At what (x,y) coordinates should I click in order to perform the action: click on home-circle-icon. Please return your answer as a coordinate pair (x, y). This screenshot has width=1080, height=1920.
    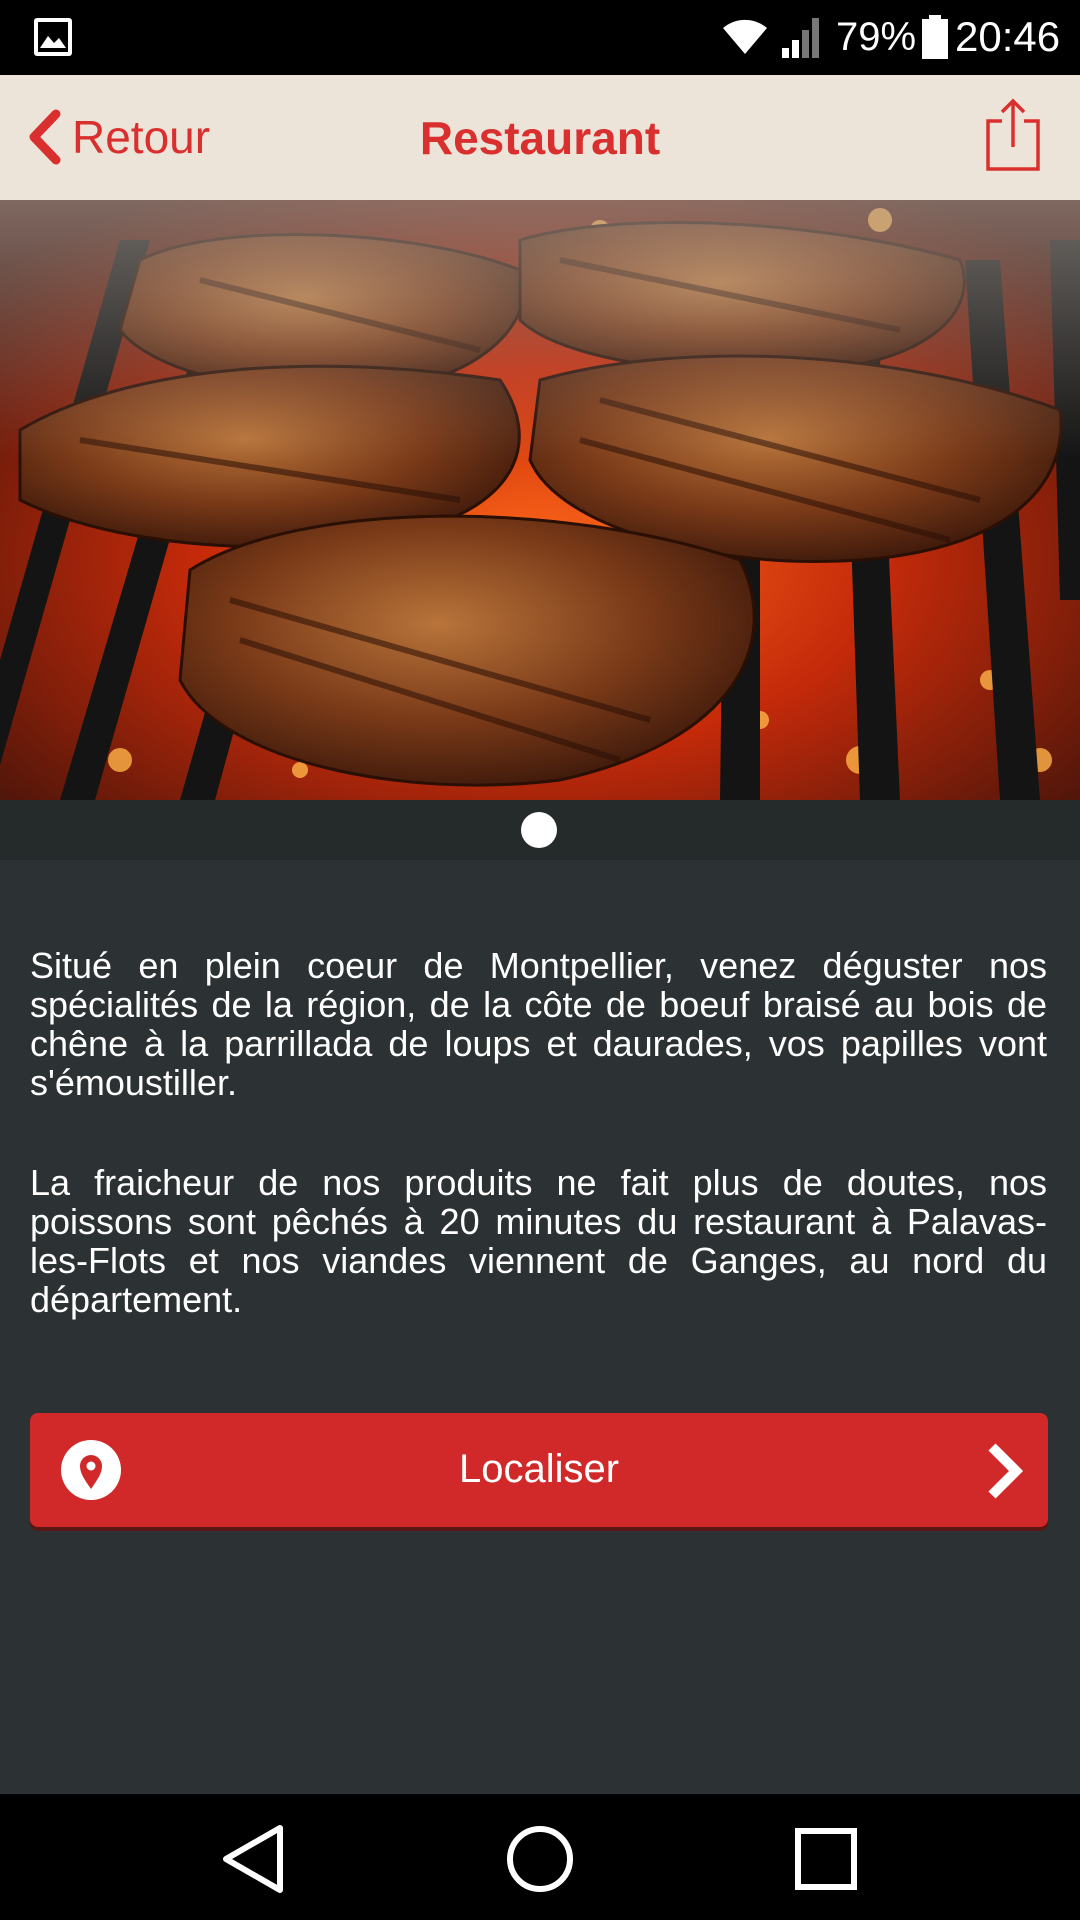
    Looking at the image, I should click on (540, 1859).